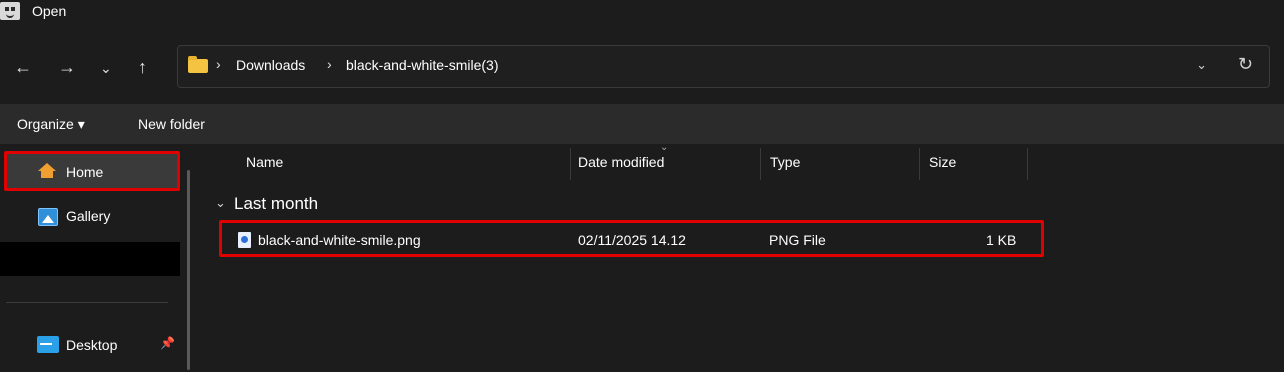 The image size is (1284, 372). What do you see at coordinates (67, 67) in the screenshot?
I see `forward-button: →` at bounding box center [67, 67].